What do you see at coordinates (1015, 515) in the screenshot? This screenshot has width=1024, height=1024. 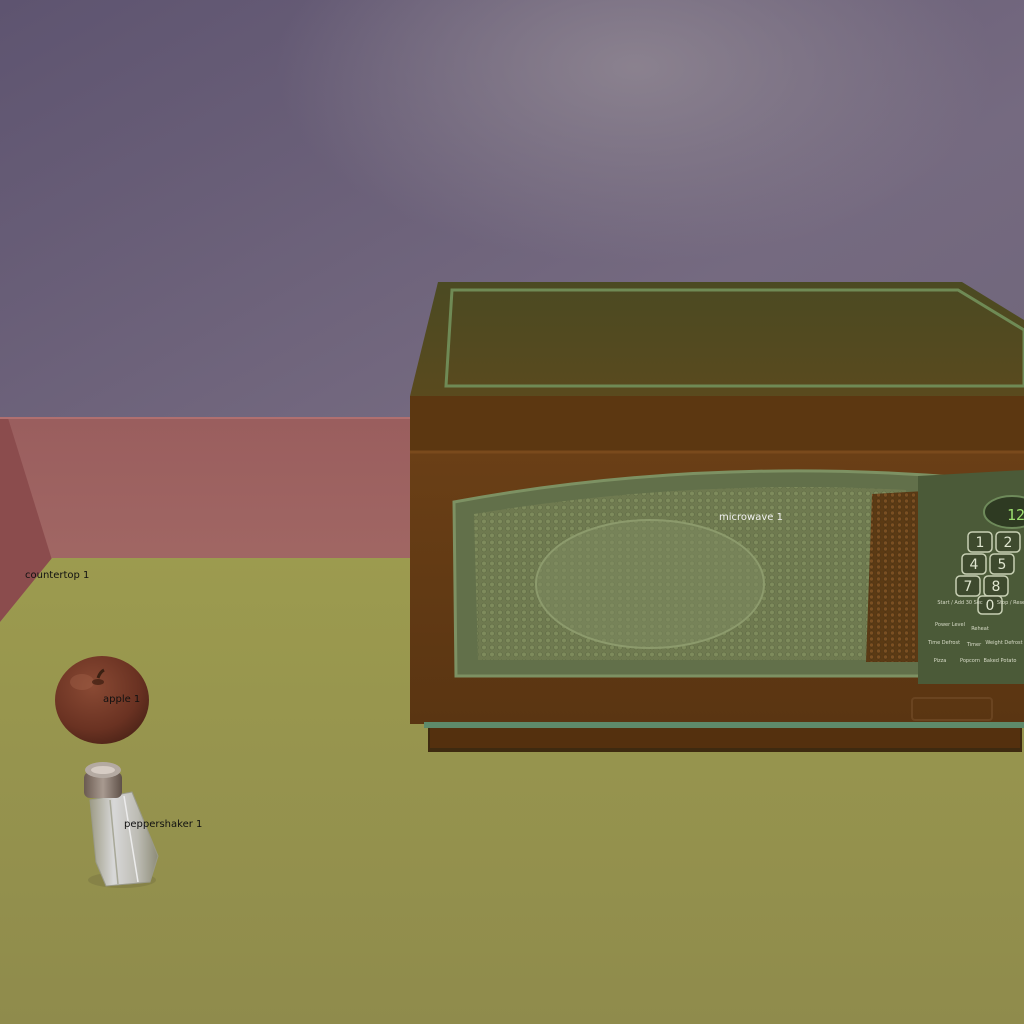 I see `microwave-display: 12` at bounding box center [1015, 515].